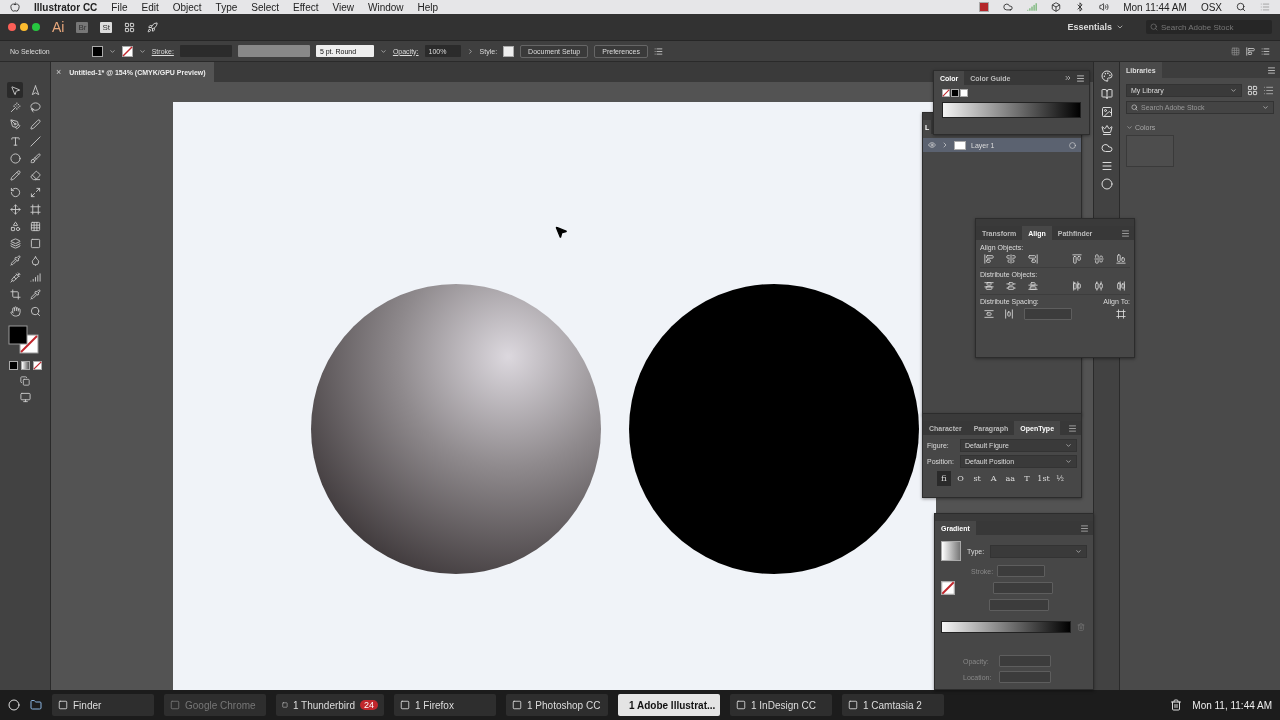 The image size is (1280, 720). I want to click on selection-arrow-icon, so click(15, 90).